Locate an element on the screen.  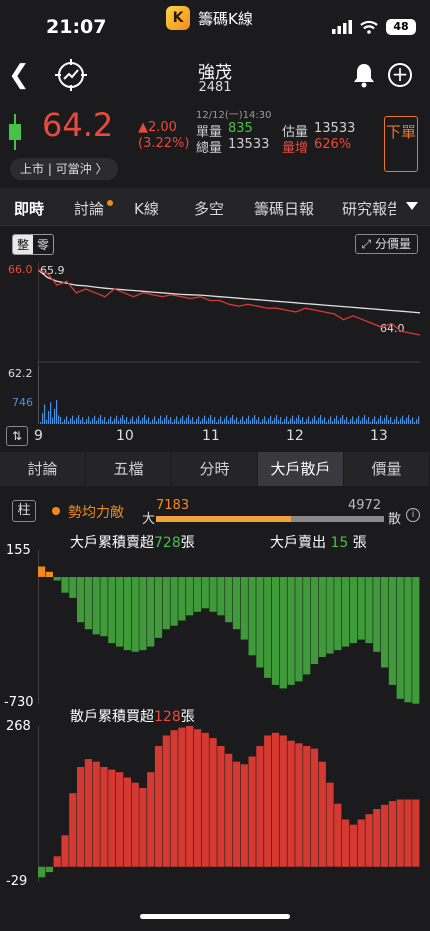
last-price: 64.2 is located at coordinates (78, 125).